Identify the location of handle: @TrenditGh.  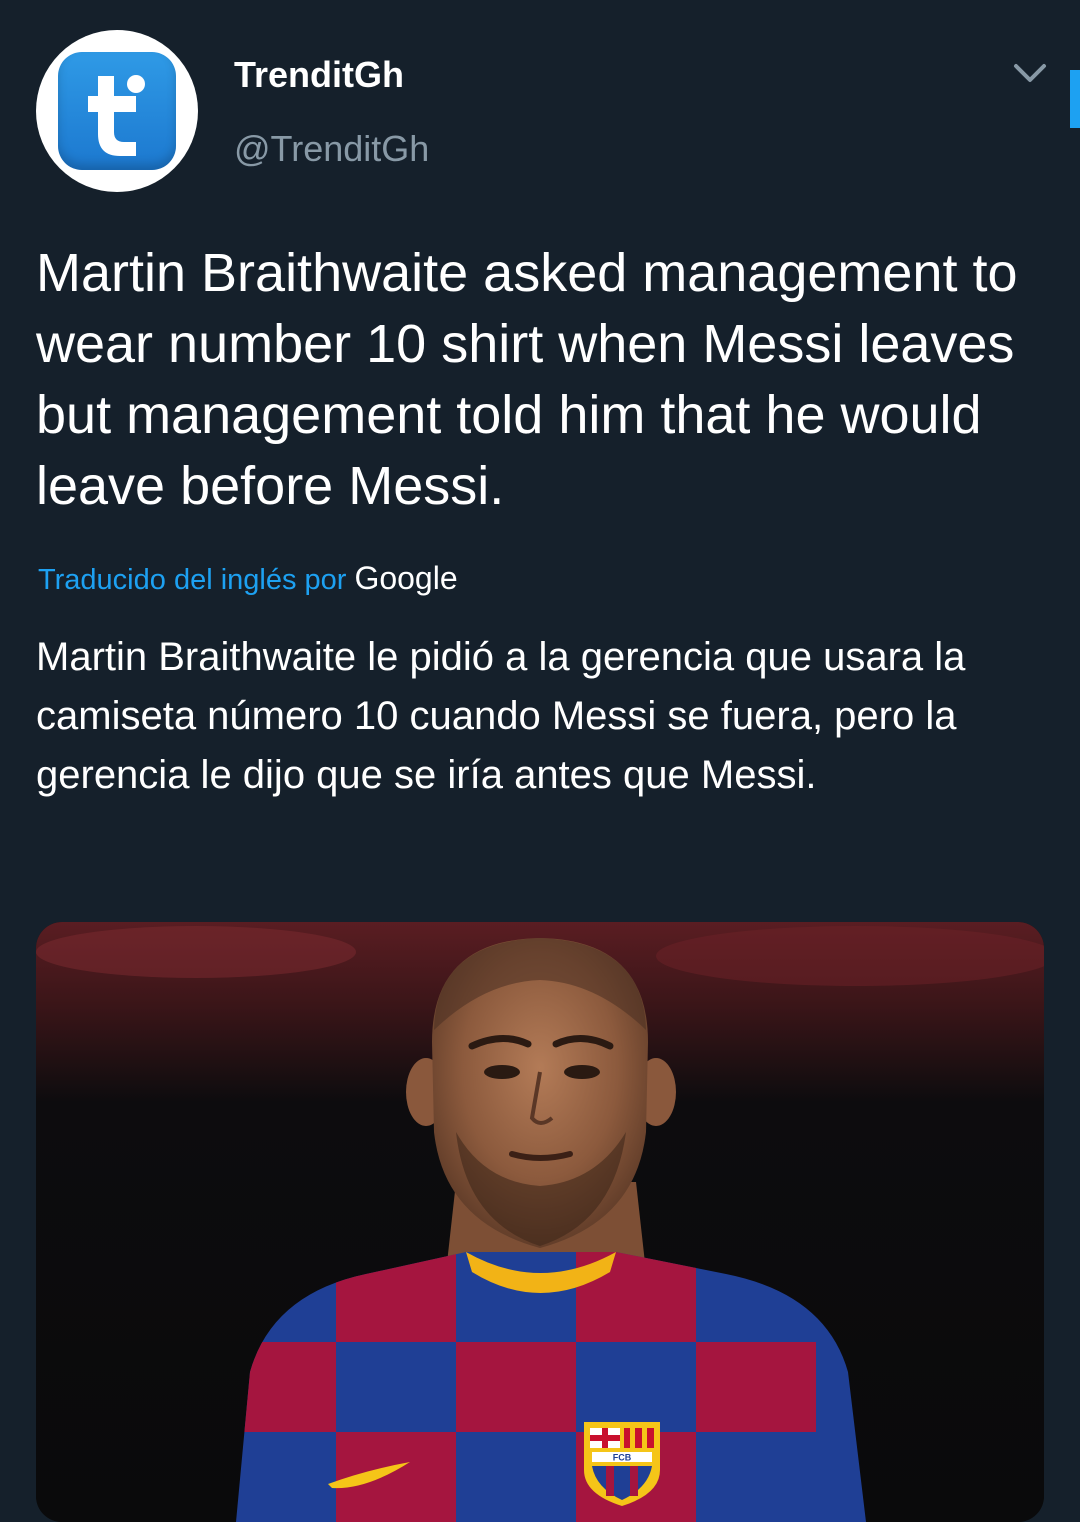
(331, 149).